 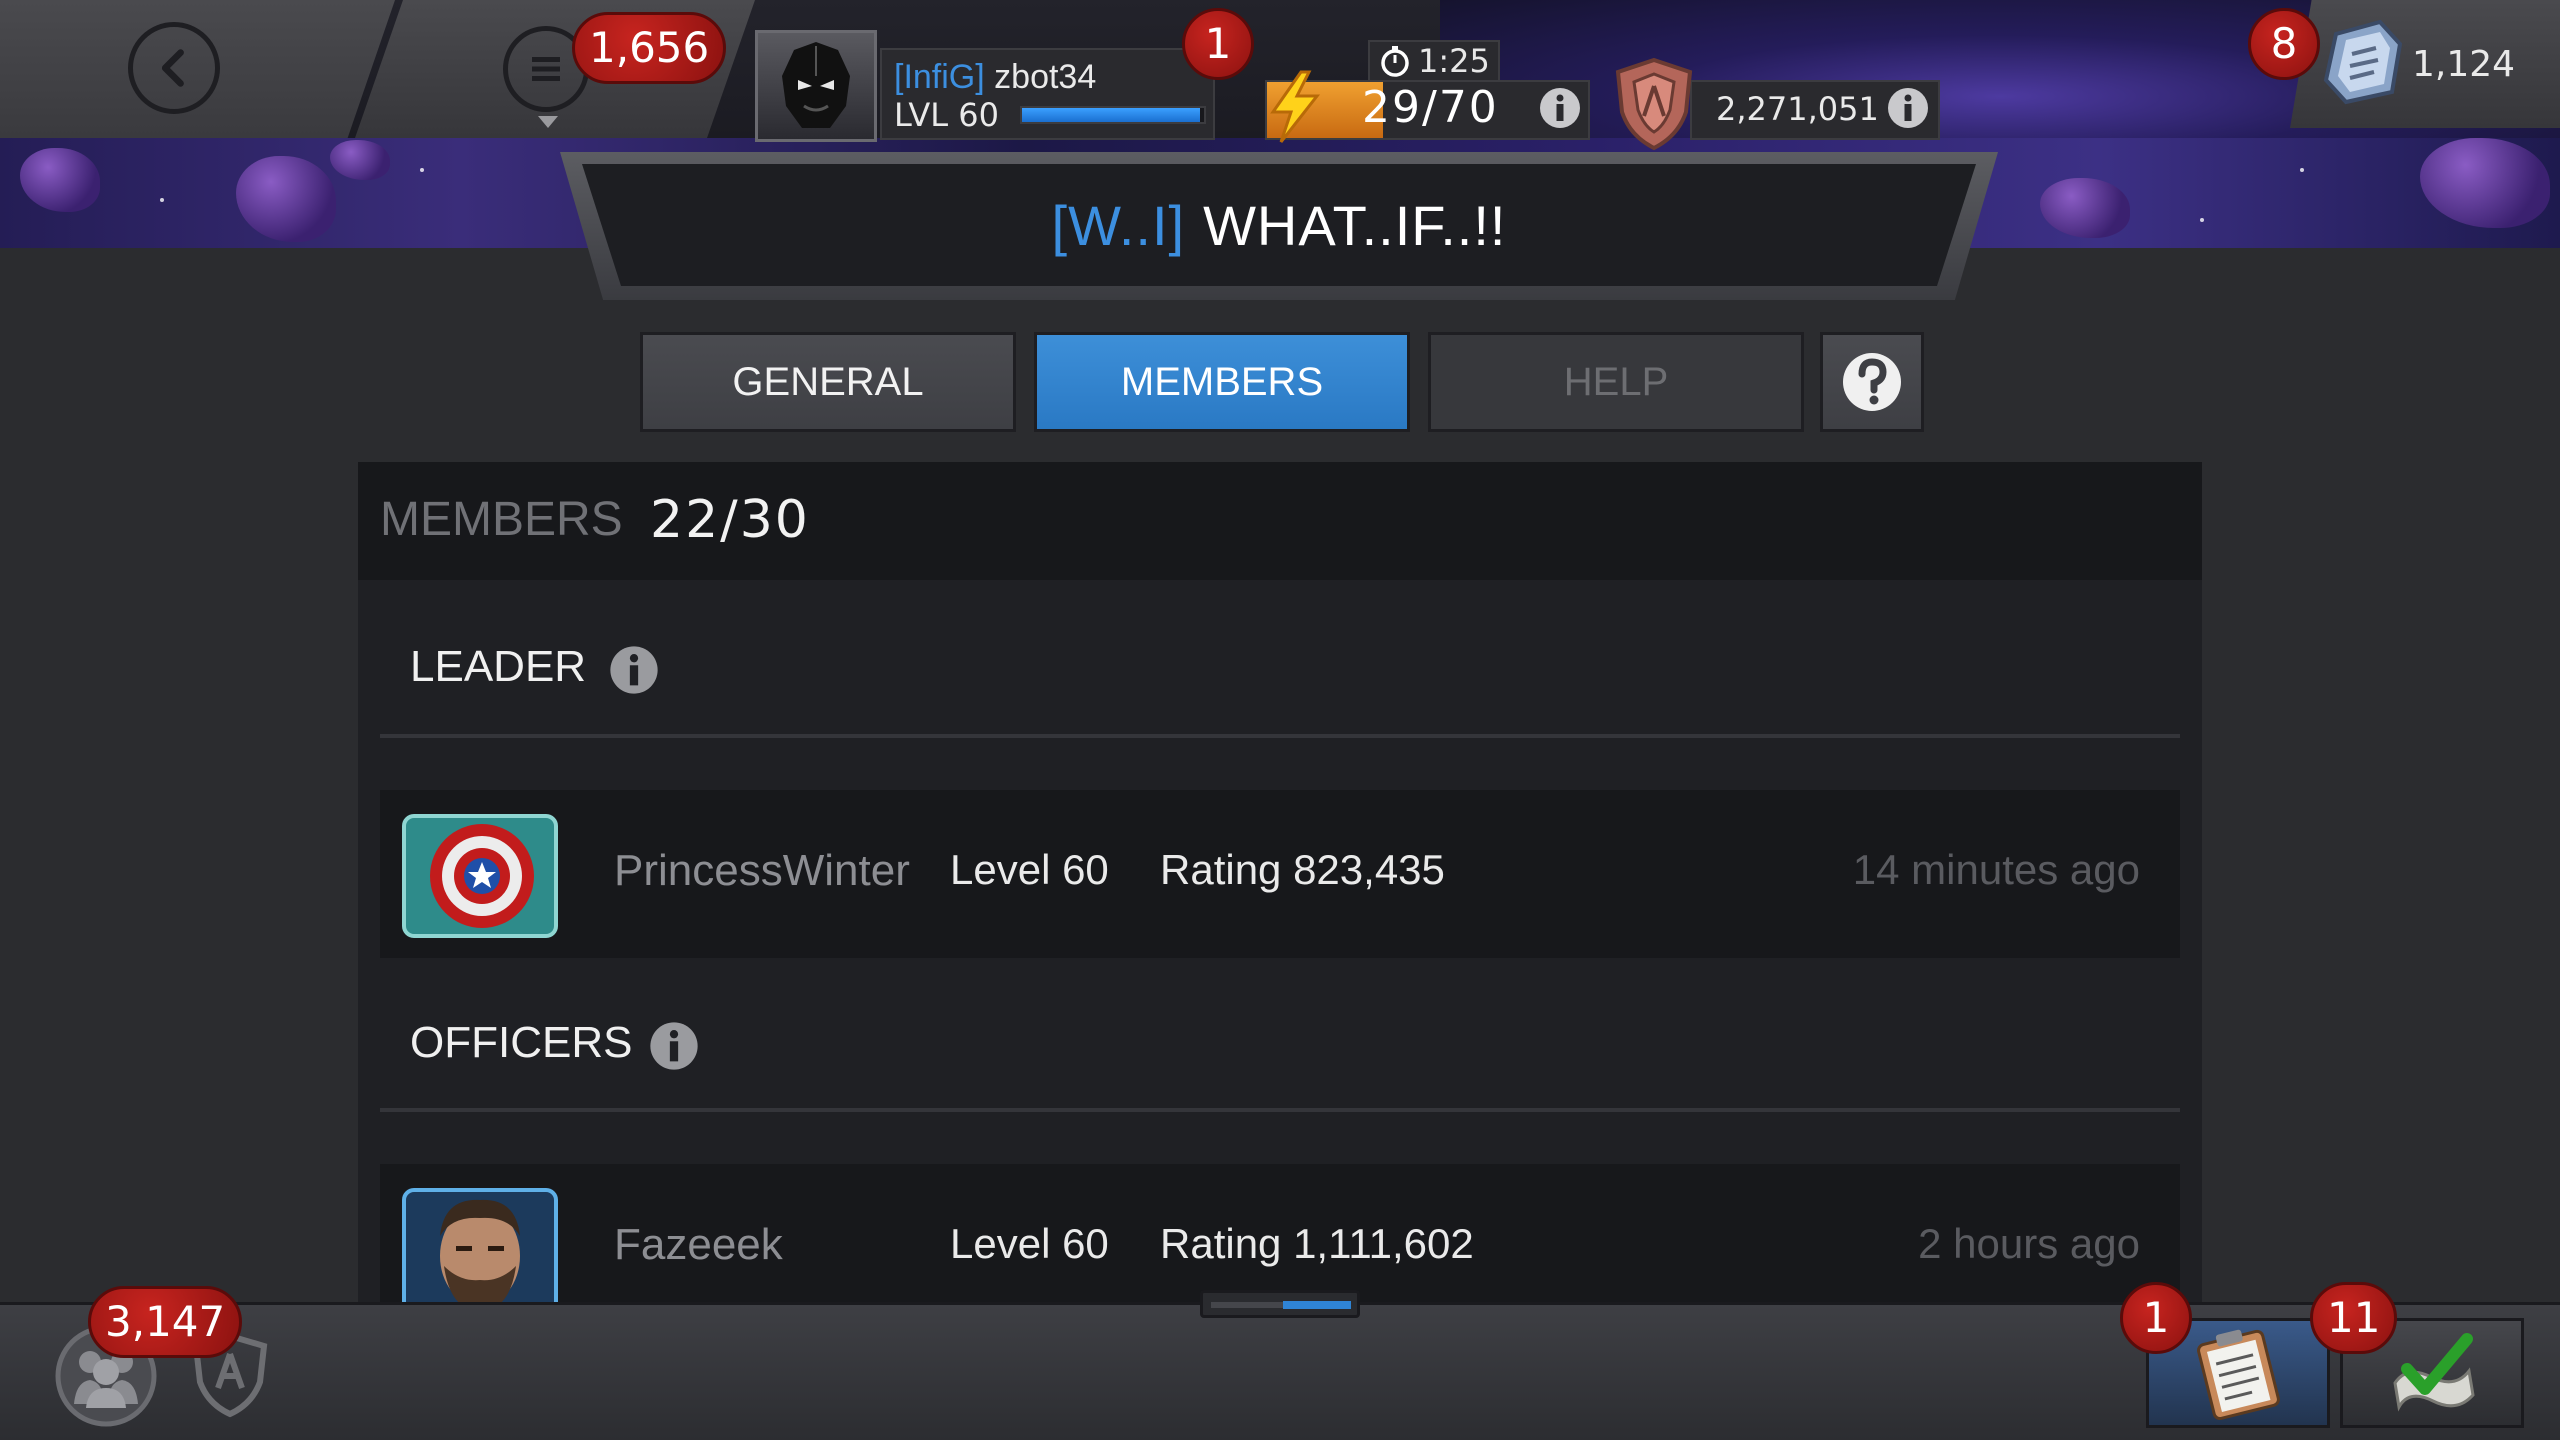 I want to click on player-username: zbot34, so click(x=1045, y=77).